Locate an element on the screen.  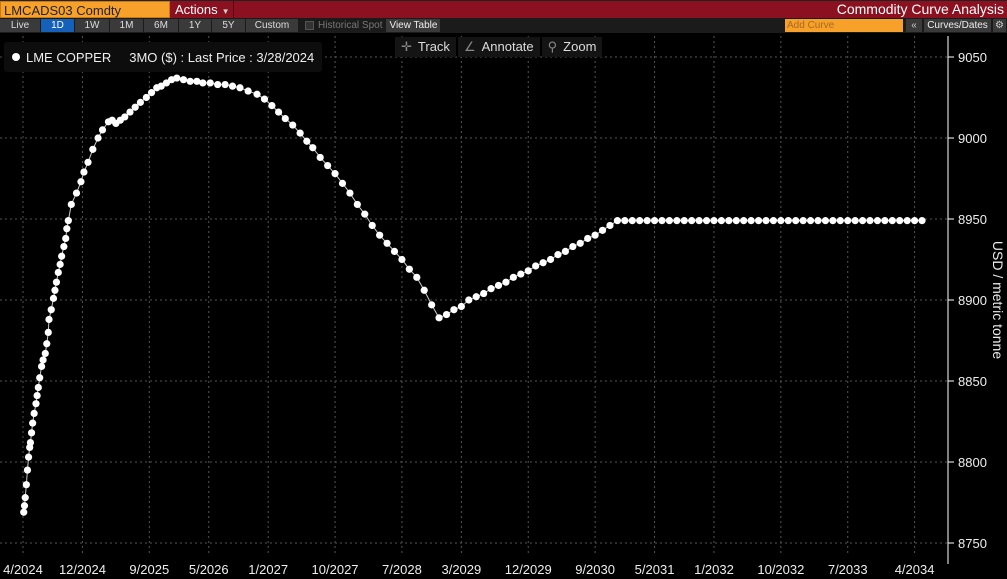
y-tick-label: 9050 is located at coordinates (972, 57).